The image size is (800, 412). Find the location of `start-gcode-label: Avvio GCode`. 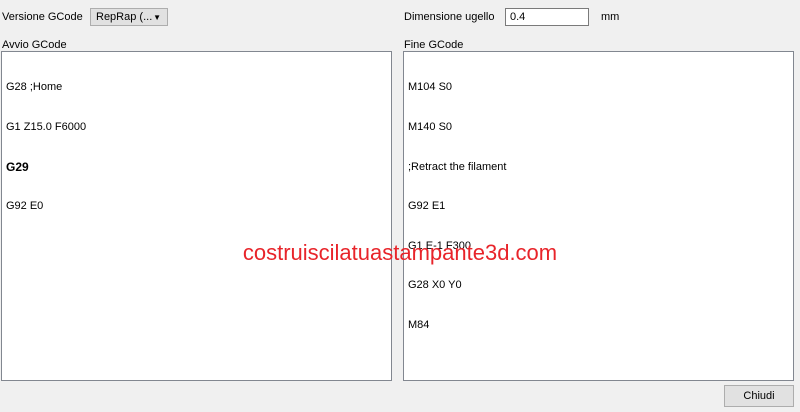

start-gcode-label: Avvio GCode is located at coordinates (34, 45).